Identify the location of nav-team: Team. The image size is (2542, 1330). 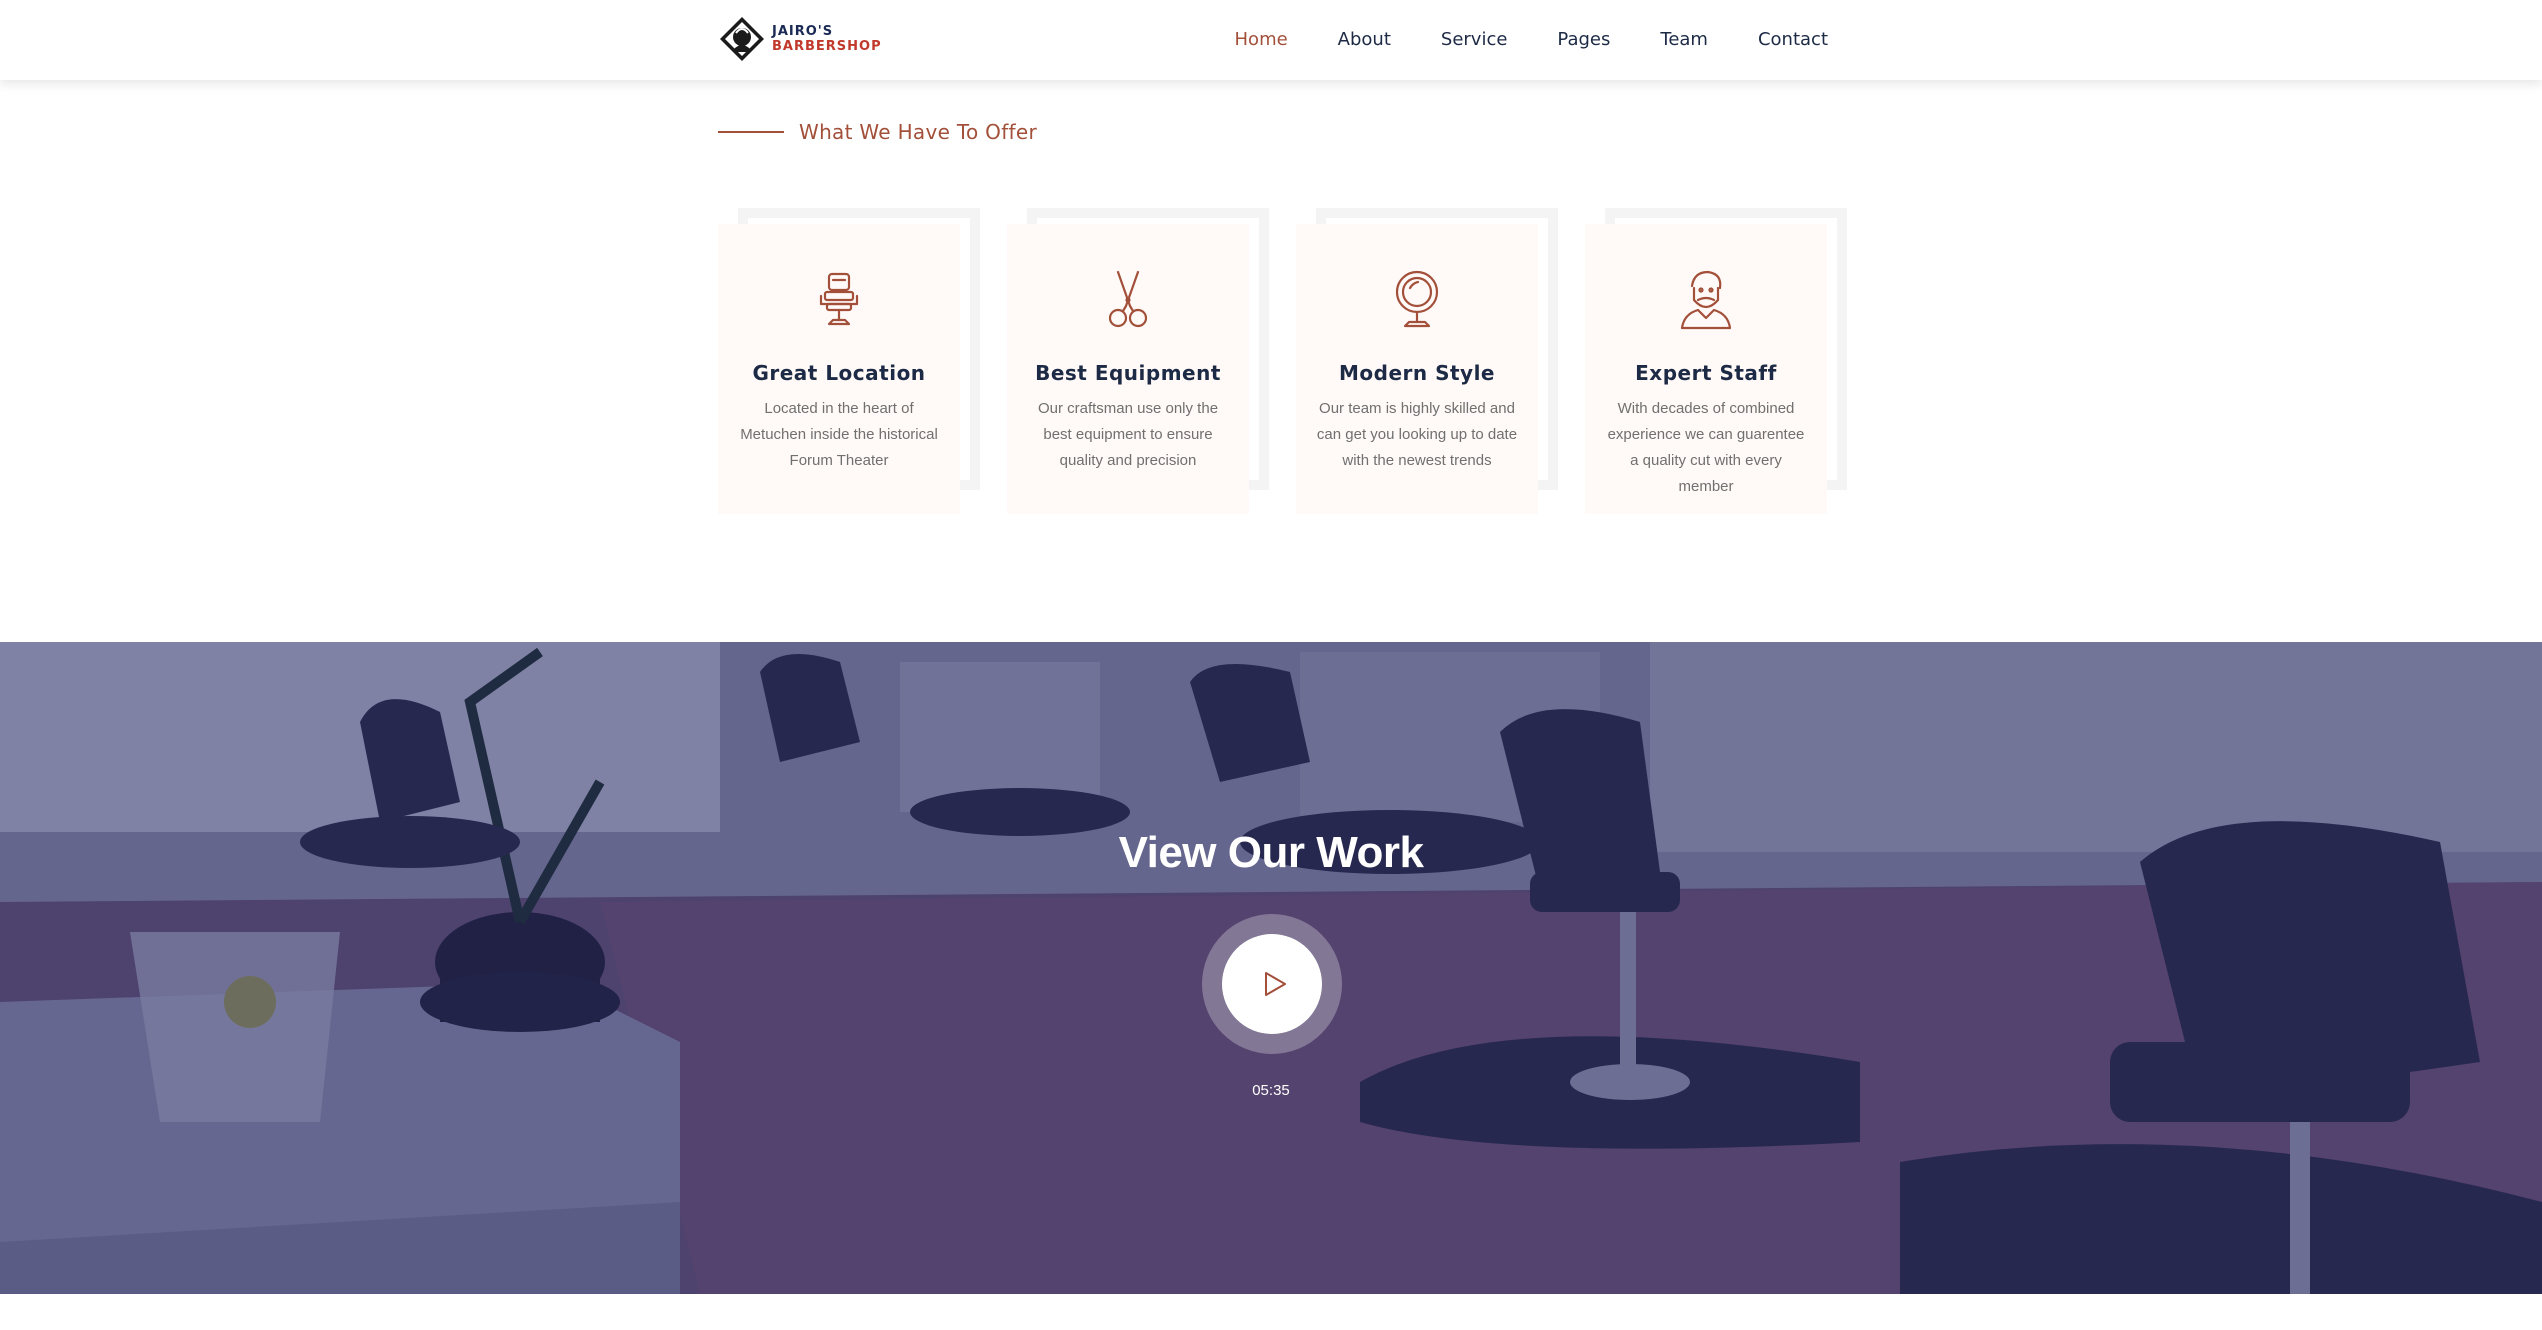
(1684, 39).